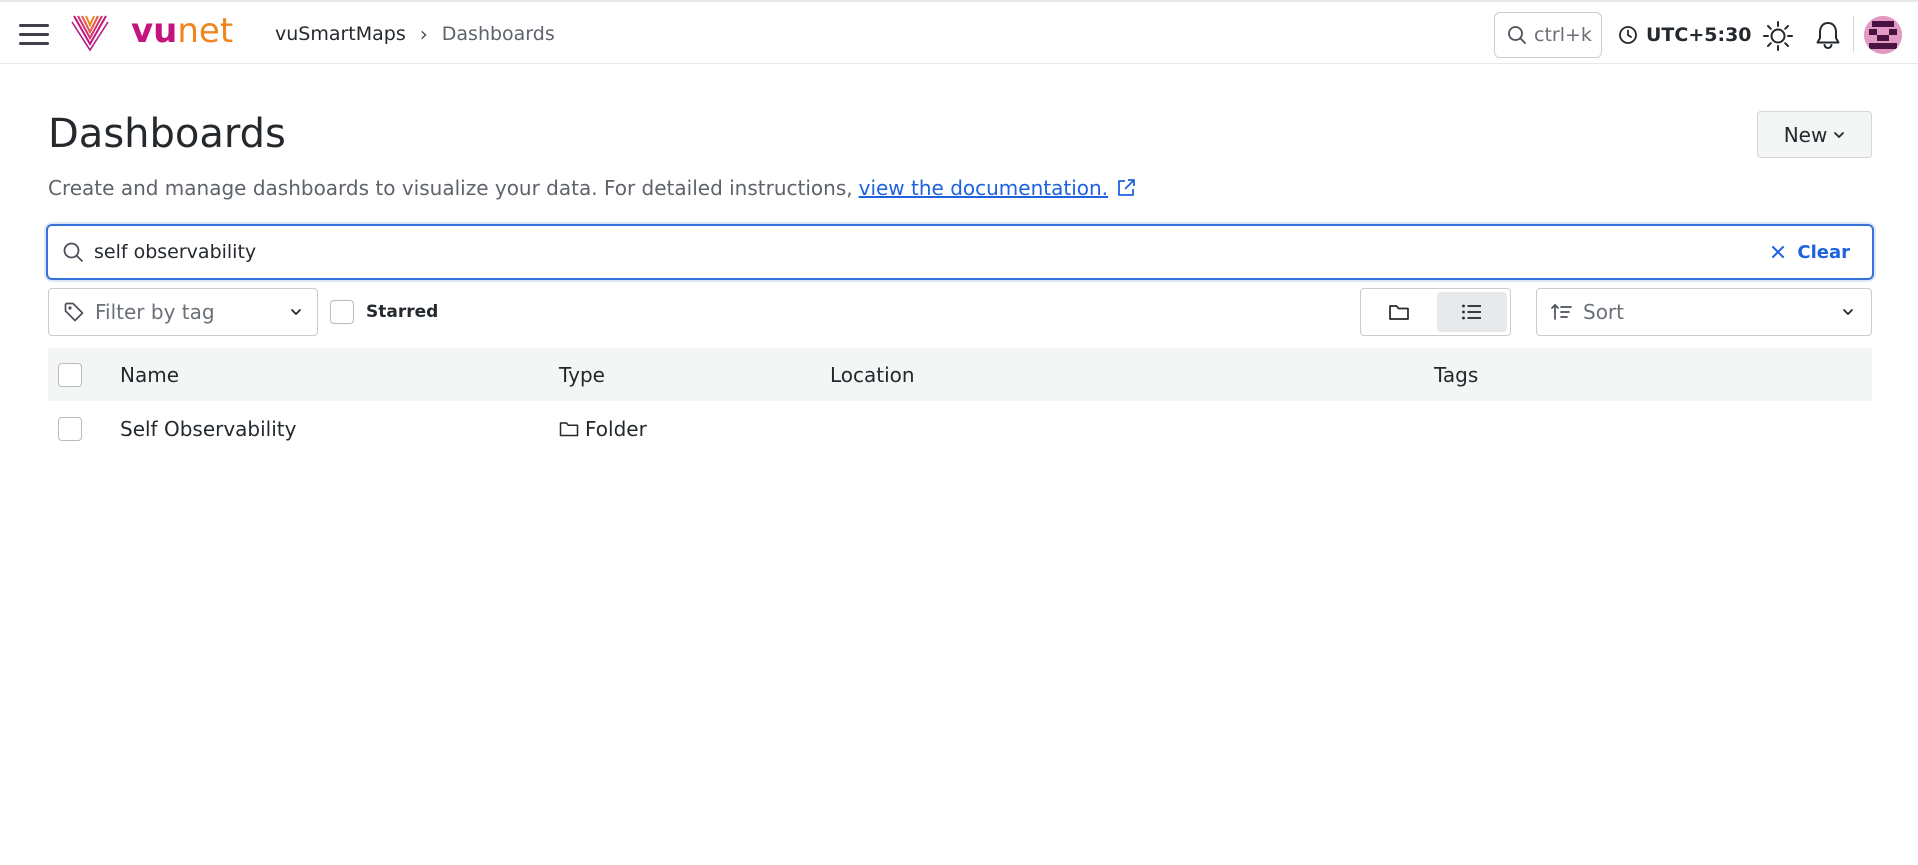  I want to click on clock-icon, so click(1628, 35).